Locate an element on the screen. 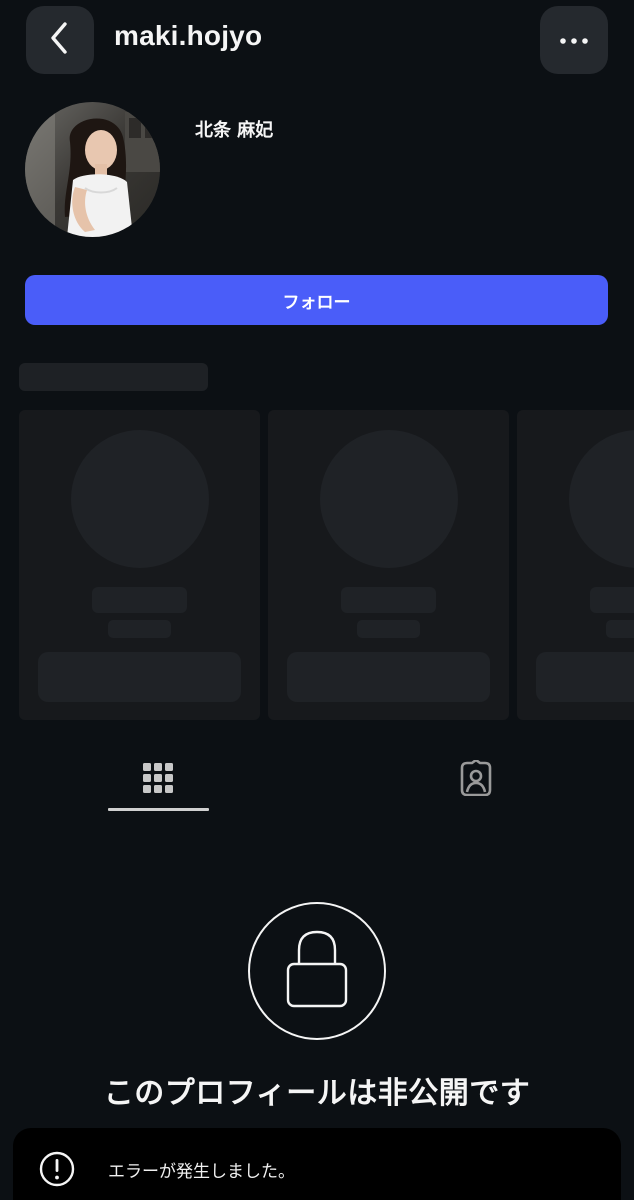  tab-tagged is located at coordinates (476, 780).